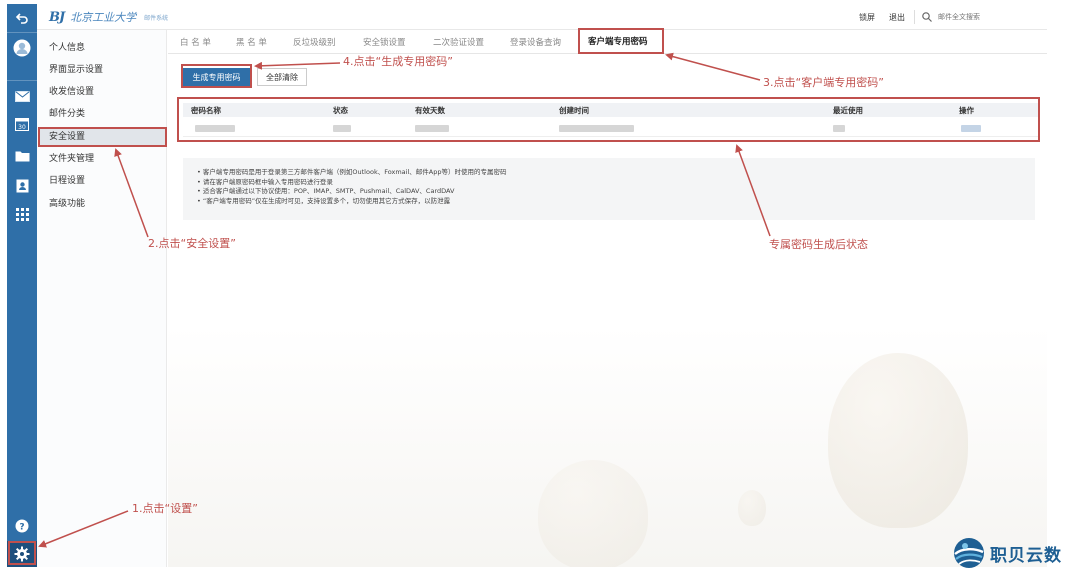 The width and height of the screenshot is (1080, 582). I want to click on nav-item-advanced: 高级功能, so click(103, 204).